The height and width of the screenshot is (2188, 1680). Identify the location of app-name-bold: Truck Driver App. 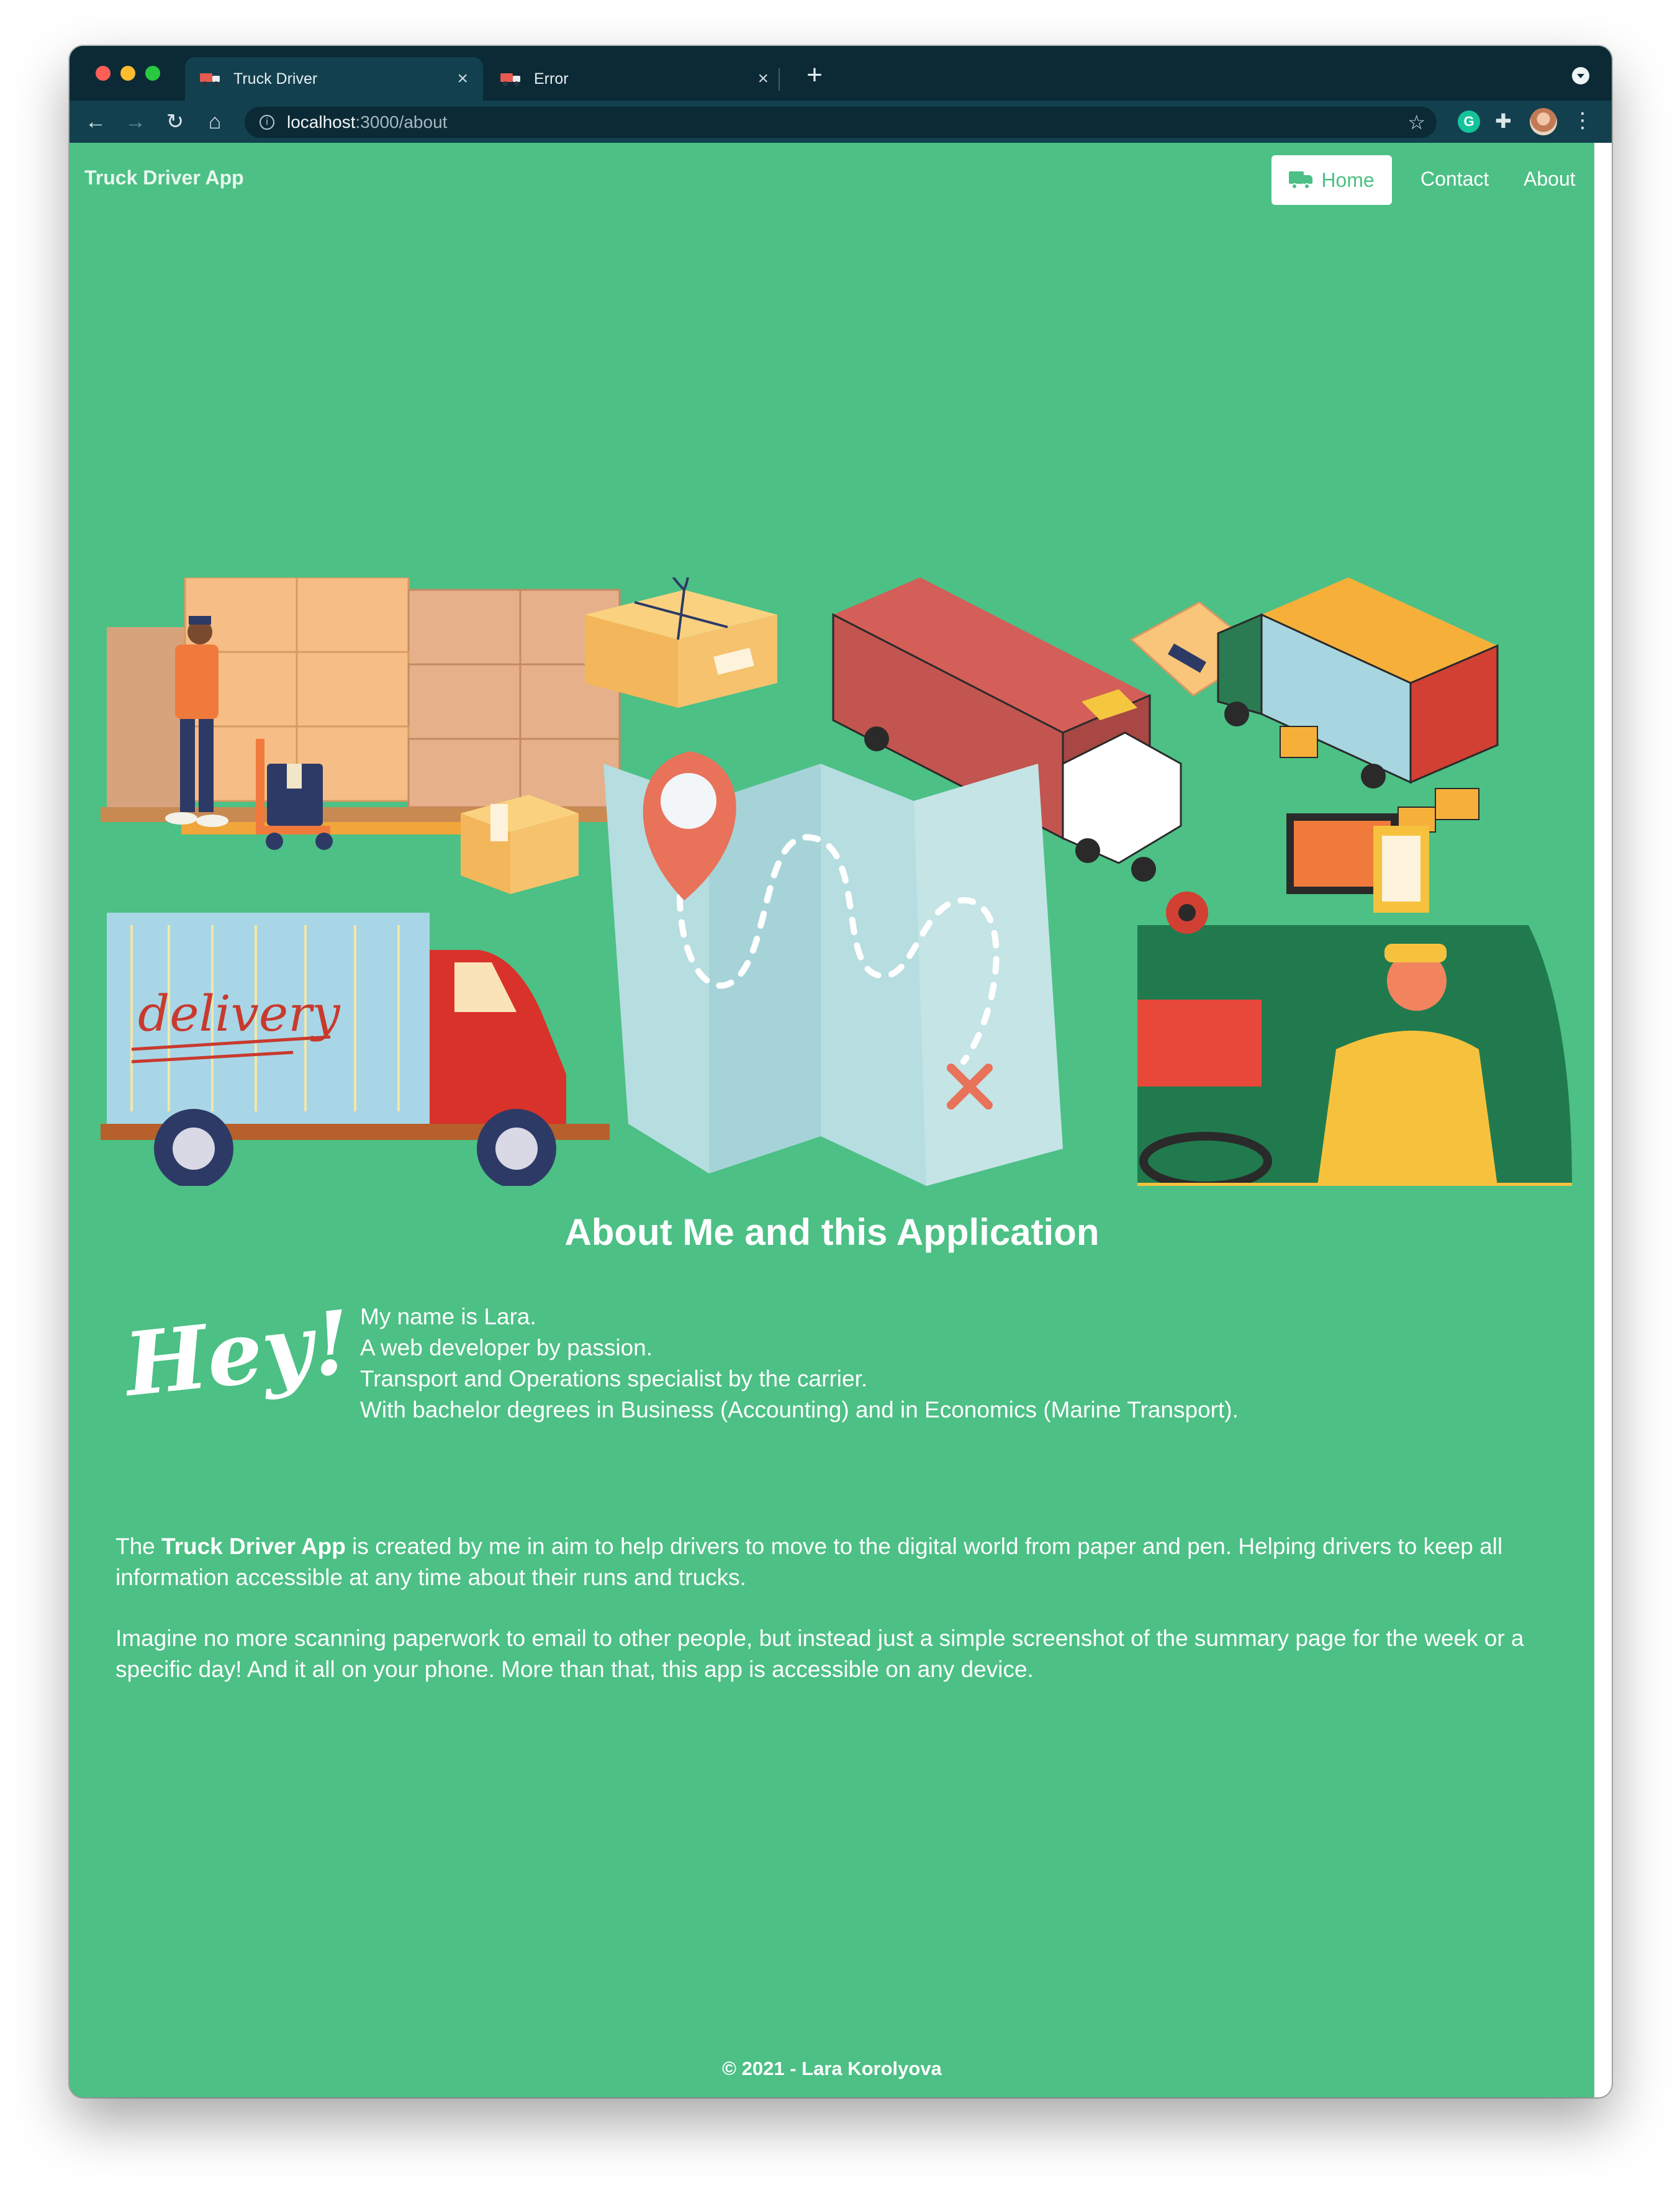
(253, 1546).